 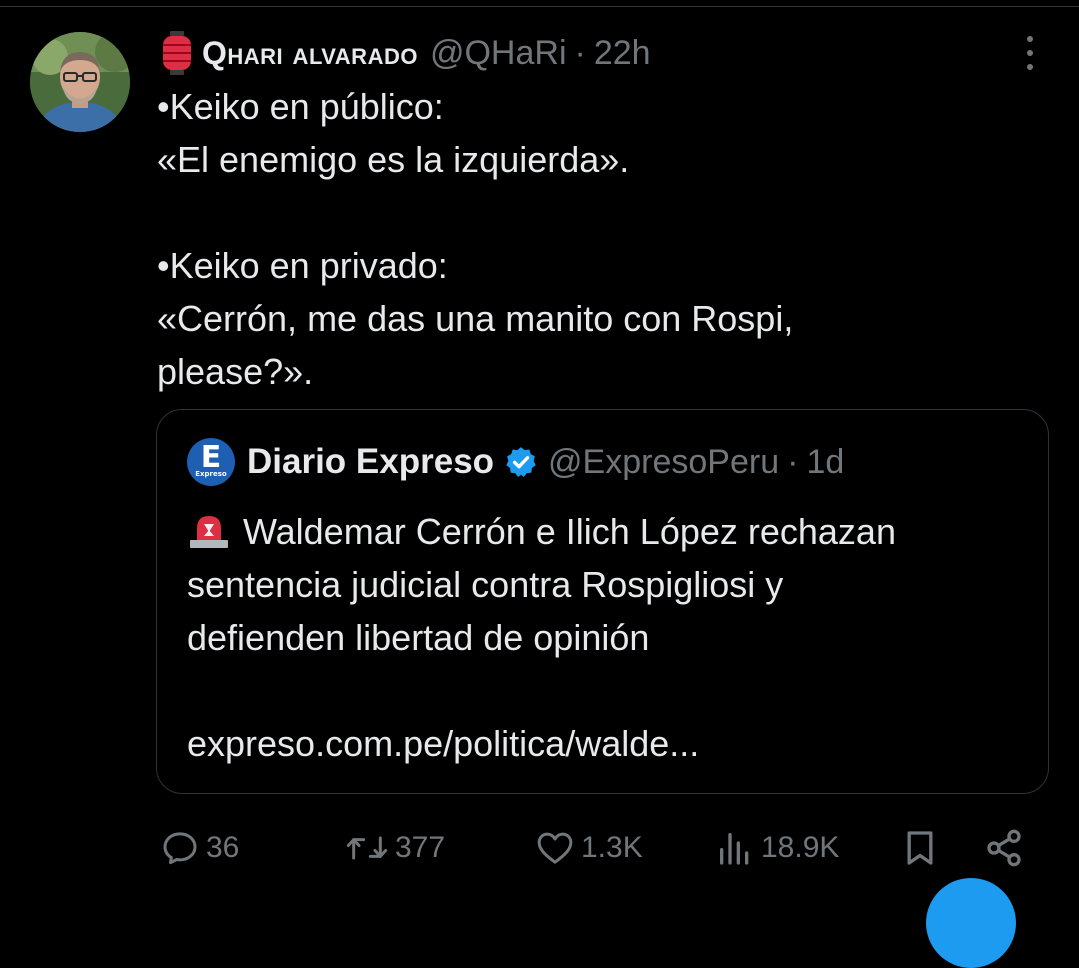 I want to click on retweet-button: 377, so click(x=395, y=848).